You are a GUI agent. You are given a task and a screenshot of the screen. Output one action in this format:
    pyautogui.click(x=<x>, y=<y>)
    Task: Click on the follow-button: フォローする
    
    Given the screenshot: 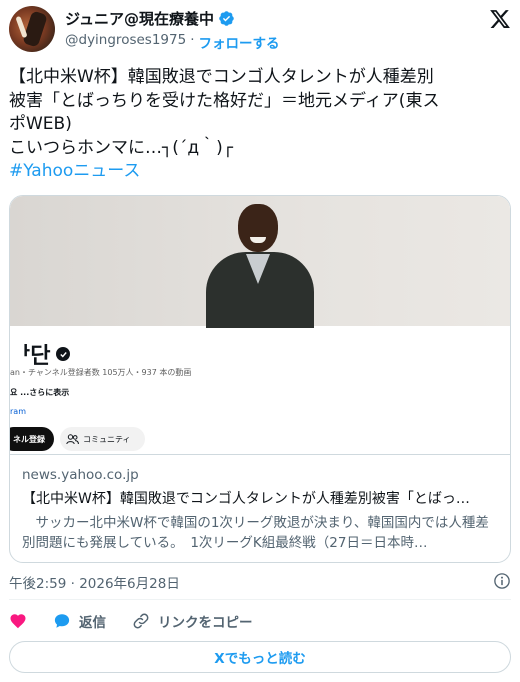 What is the action you would take?
    pyautogui.click(x=238, y=42)
    